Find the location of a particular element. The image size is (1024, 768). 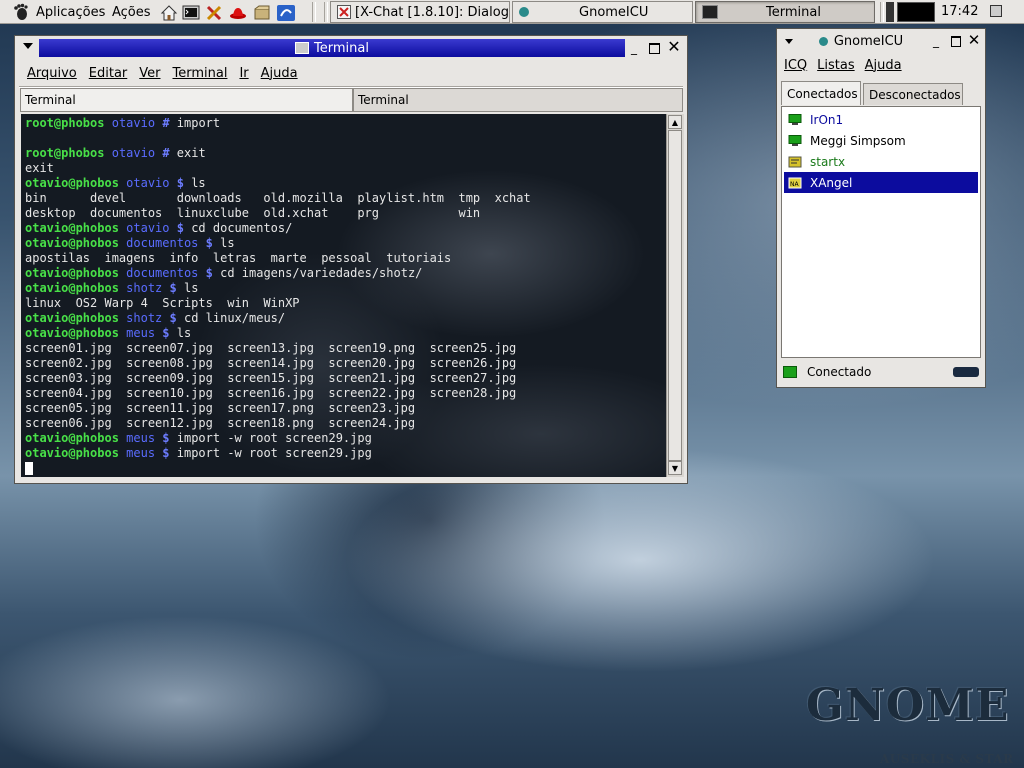

contact-name: XAngel is located at coordinates (831, 182).